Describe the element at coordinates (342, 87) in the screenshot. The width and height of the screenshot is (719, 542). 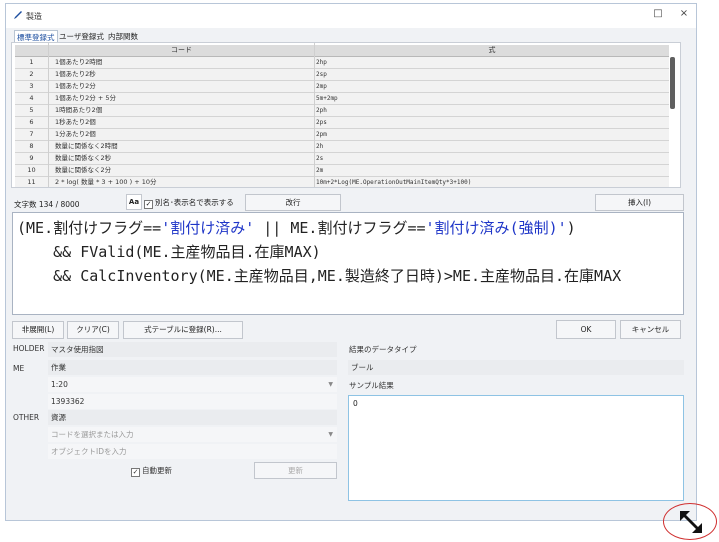
I see `table-row: 3 1個あたり2分 2mp` at that location.